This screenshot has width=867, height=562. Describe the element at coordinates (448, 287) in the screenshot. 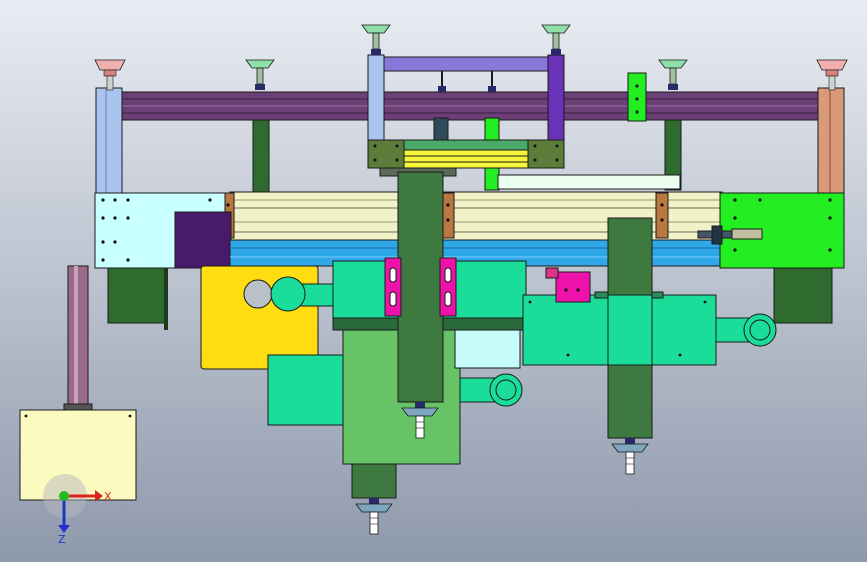

I see `slot-plate-right` at that location.